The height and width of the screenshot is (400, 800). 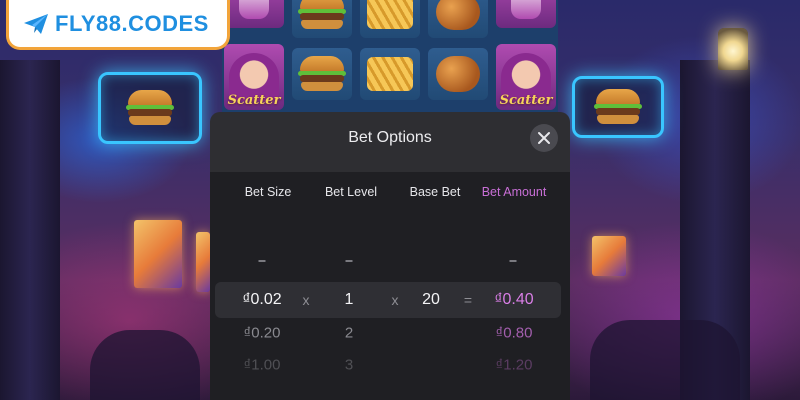 I want to click on background-lamp, so click(x=733, y=49).